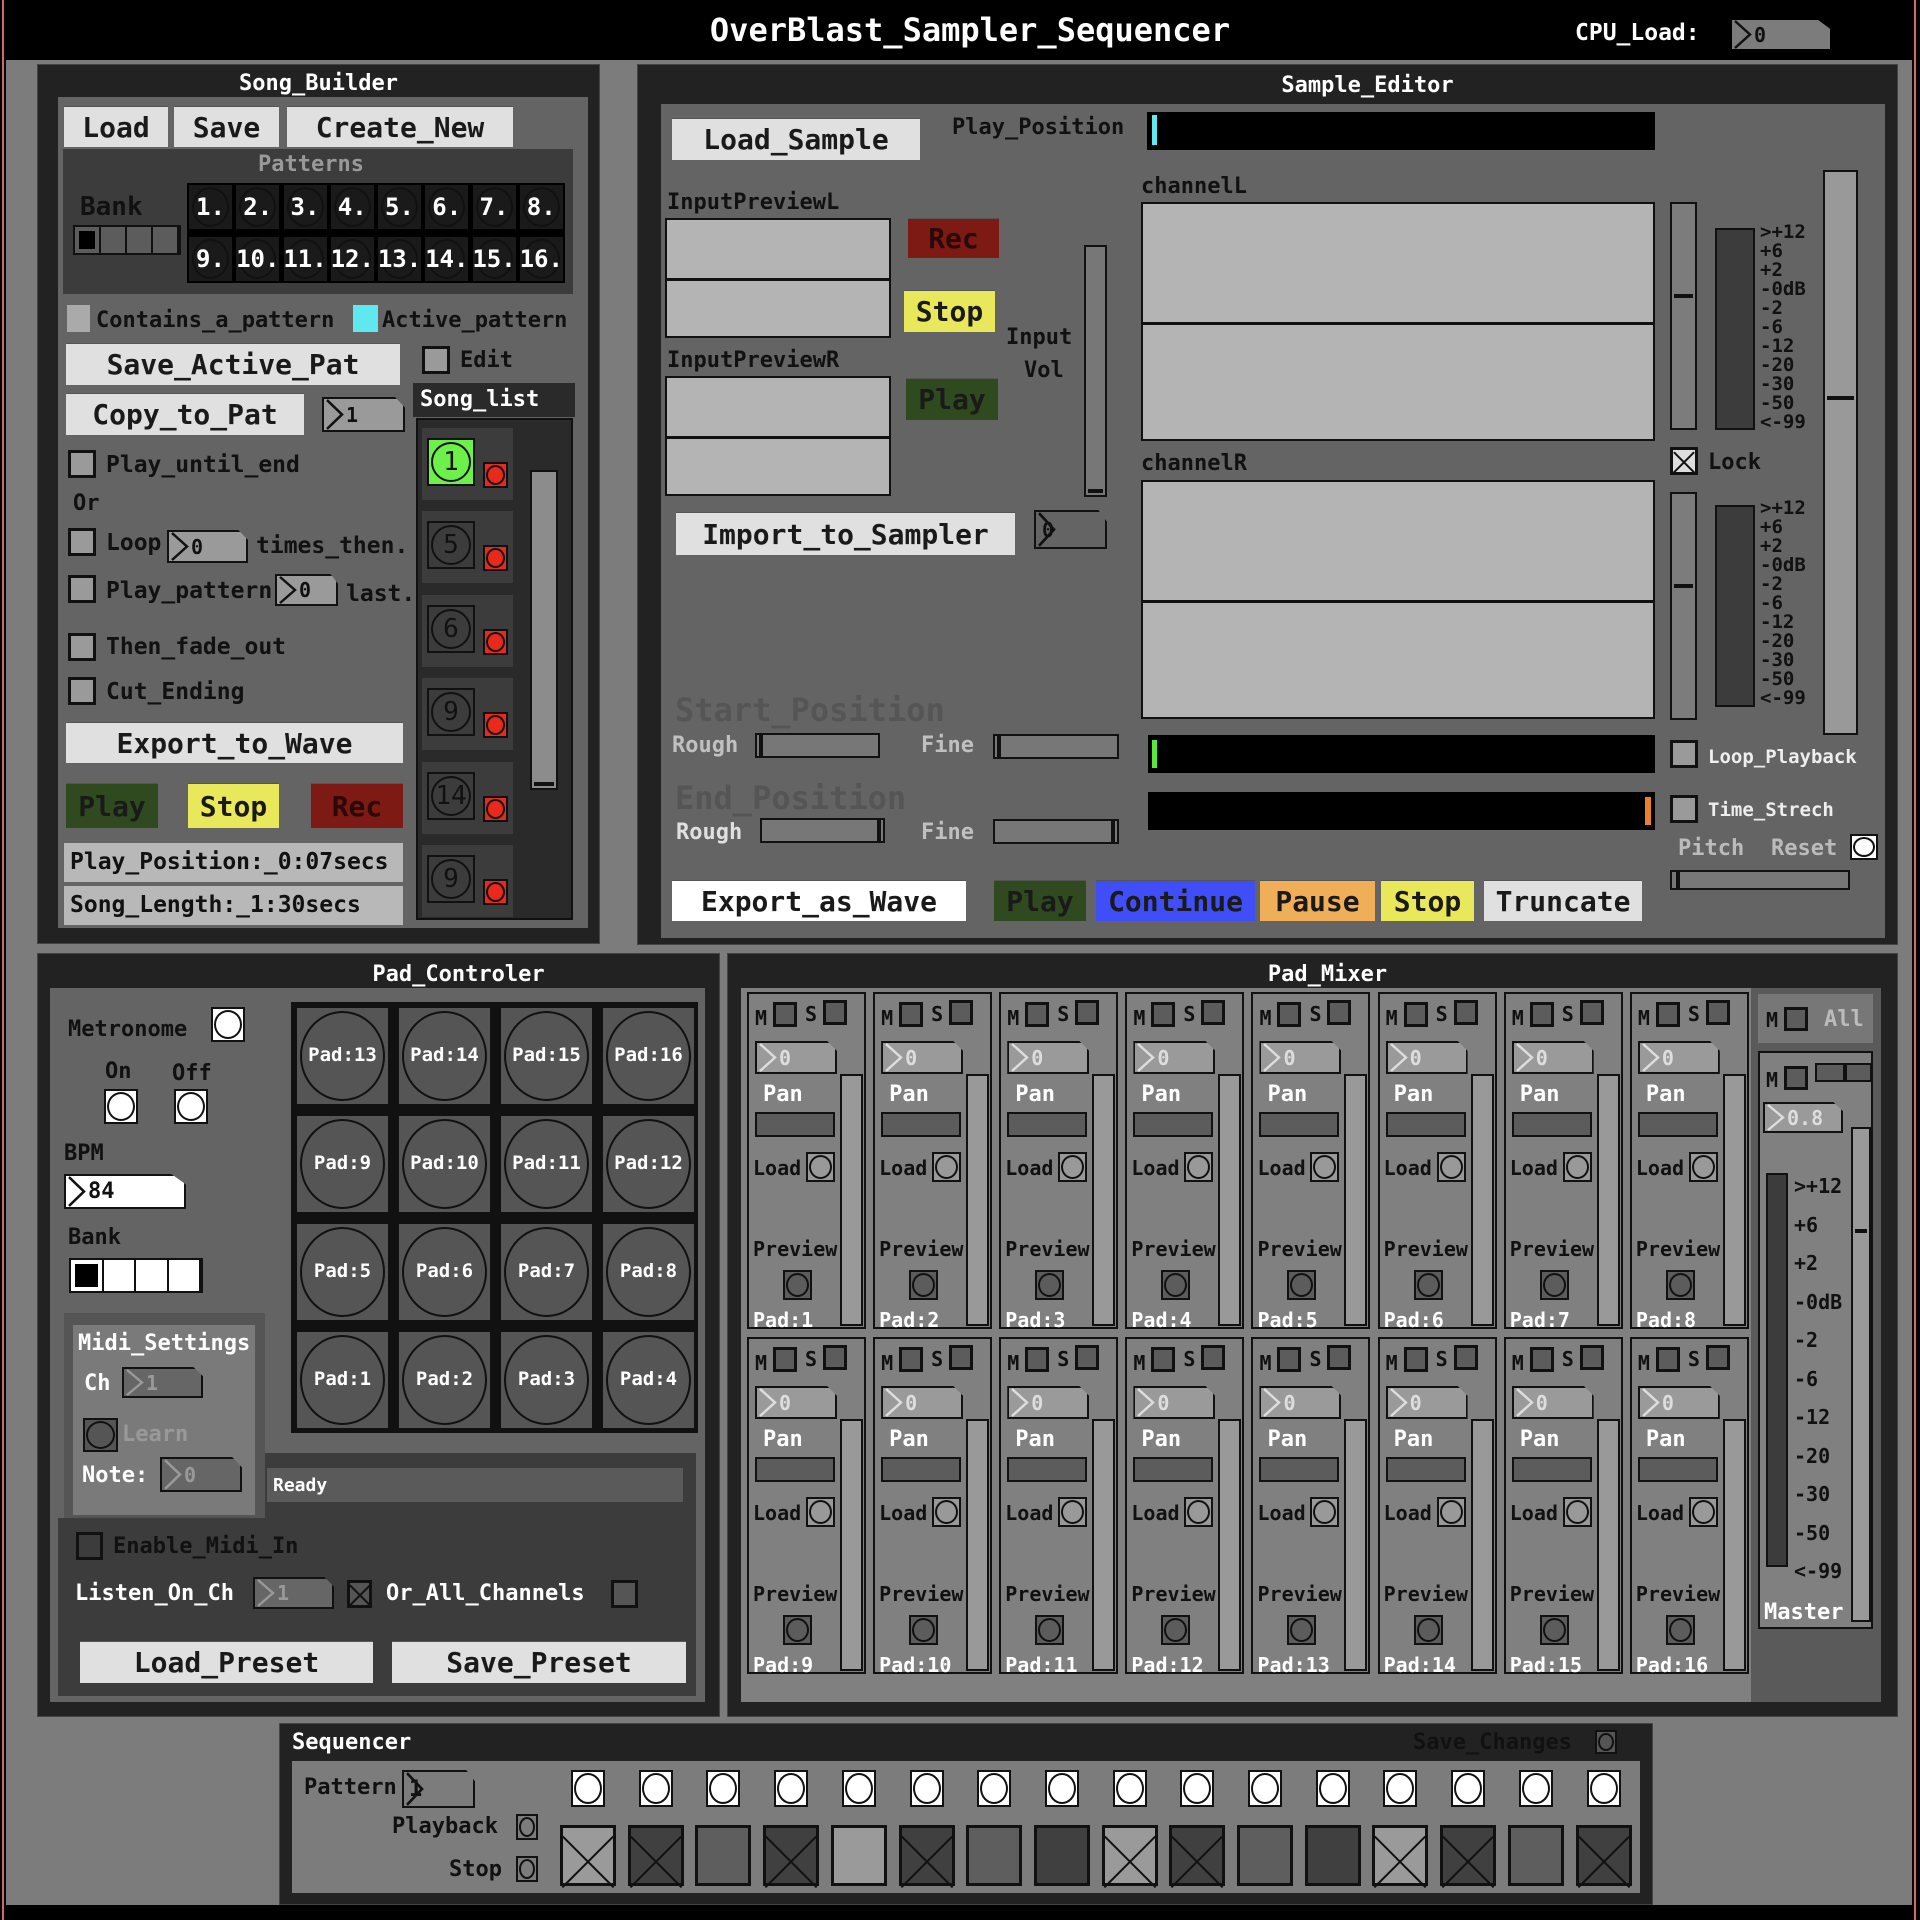 The width and height of the screenshot is (1920, 1920). What do you see at coordinates (648, 1056) in the screenshot?
I see `drum-pad: Pad:16` at bounding box center [648, 1056].